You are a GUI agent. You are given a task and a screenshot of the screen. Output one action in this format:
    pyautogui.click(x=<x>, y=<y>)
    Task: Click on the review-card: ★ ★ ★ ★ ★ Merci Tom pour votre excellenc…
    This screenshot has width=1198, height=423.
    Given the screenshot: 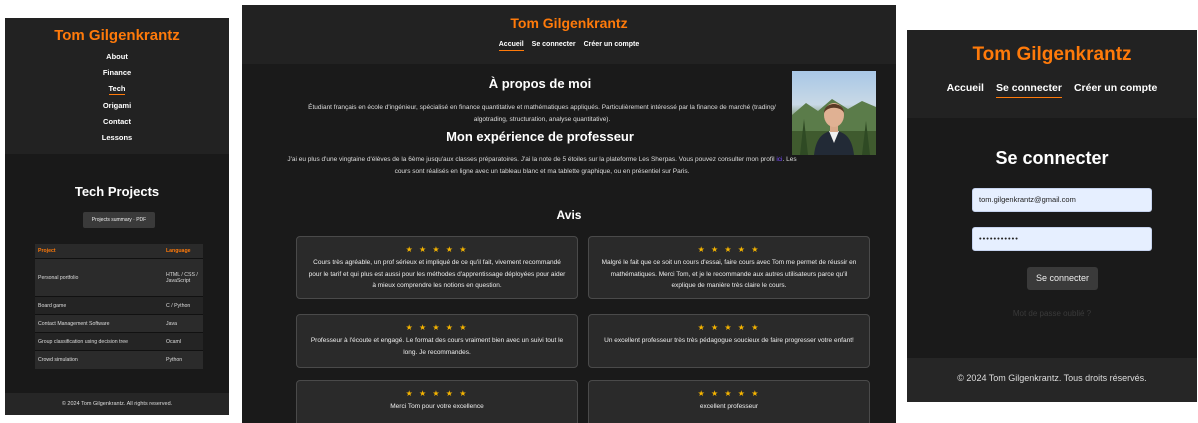 What is the action you would take?
    pyautogui.click(x=437, y=401)
    